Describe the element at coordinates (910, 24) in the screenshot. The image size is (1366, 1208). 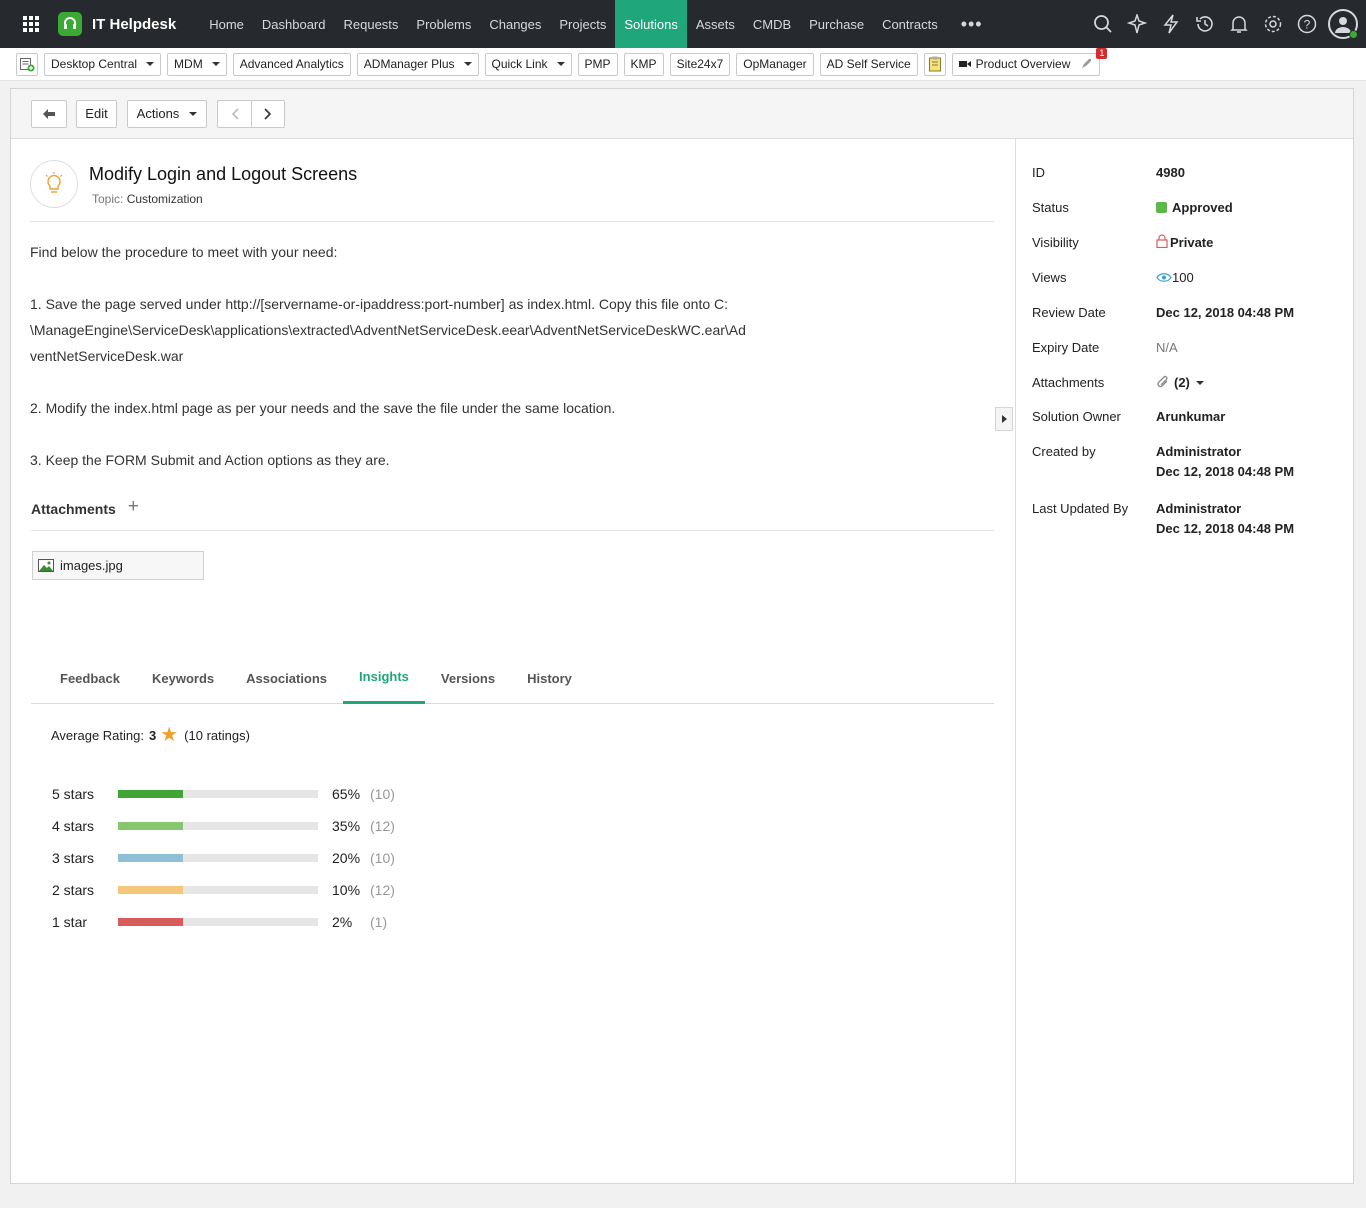
I see `nav-contracts: Contracts` at that location.